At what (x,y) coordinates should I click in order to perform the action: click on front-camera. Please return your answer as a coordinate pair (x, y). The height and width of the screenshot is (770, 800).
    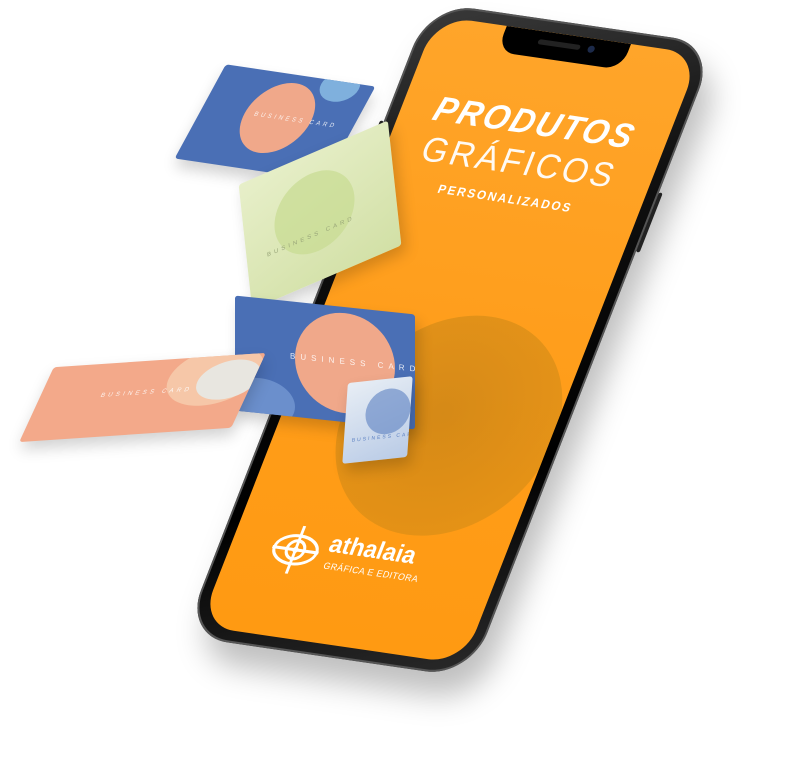
    Looking at the image, I should click on (591, 49).